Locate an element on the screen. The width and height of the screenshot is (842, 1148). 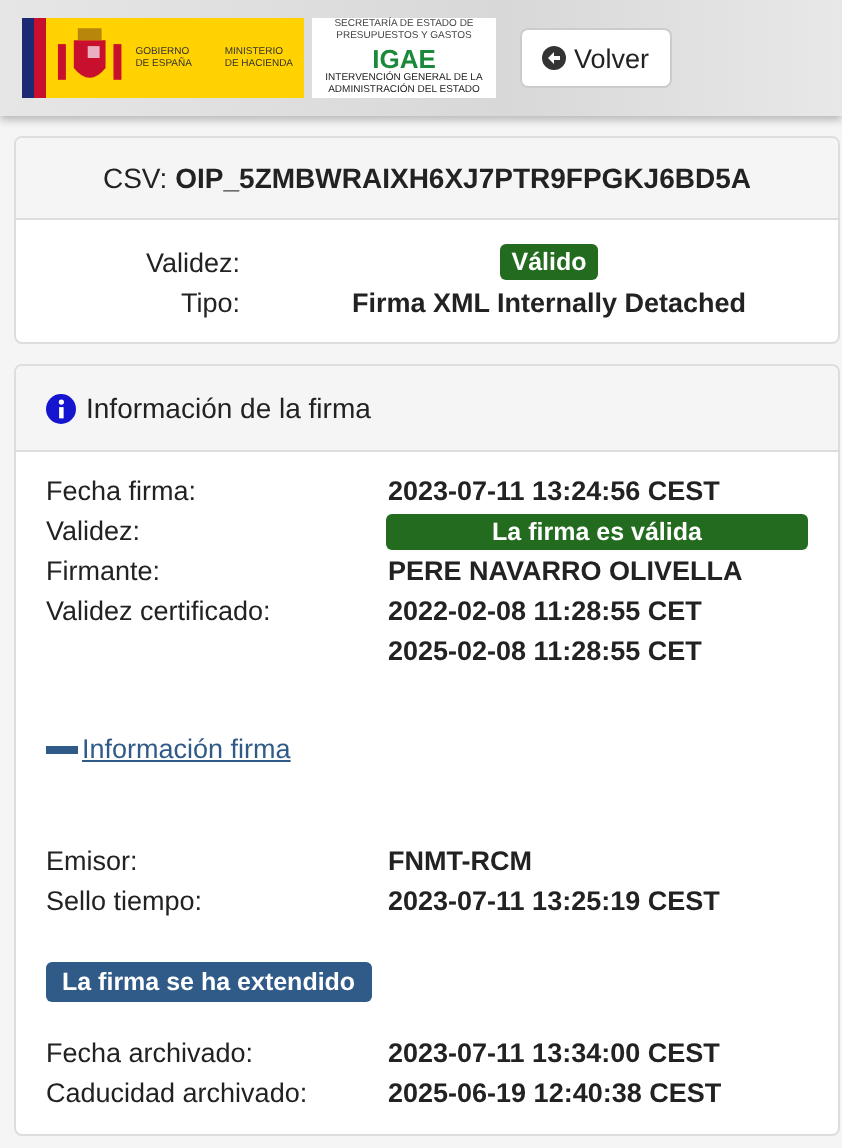
field-value: FNMT-RCM is located at coordinates (460, 862).